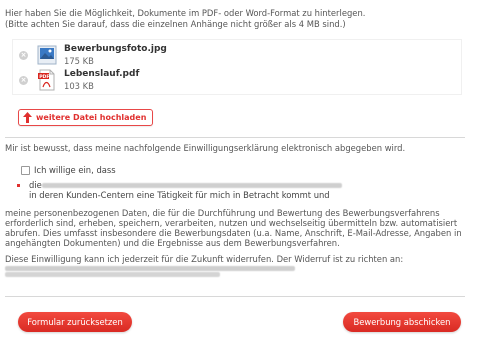  I want to click on attachment-item: × PDF Lebenslauf.pdf 103 KB, so click(237, 81).